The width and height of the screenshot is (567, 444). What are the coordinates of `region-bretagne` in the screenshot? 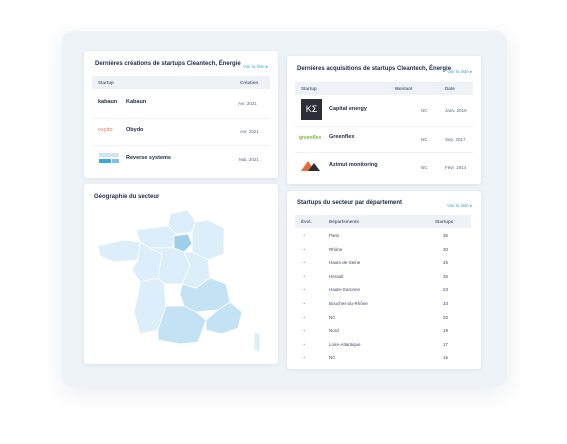 It's located at (119, 251).